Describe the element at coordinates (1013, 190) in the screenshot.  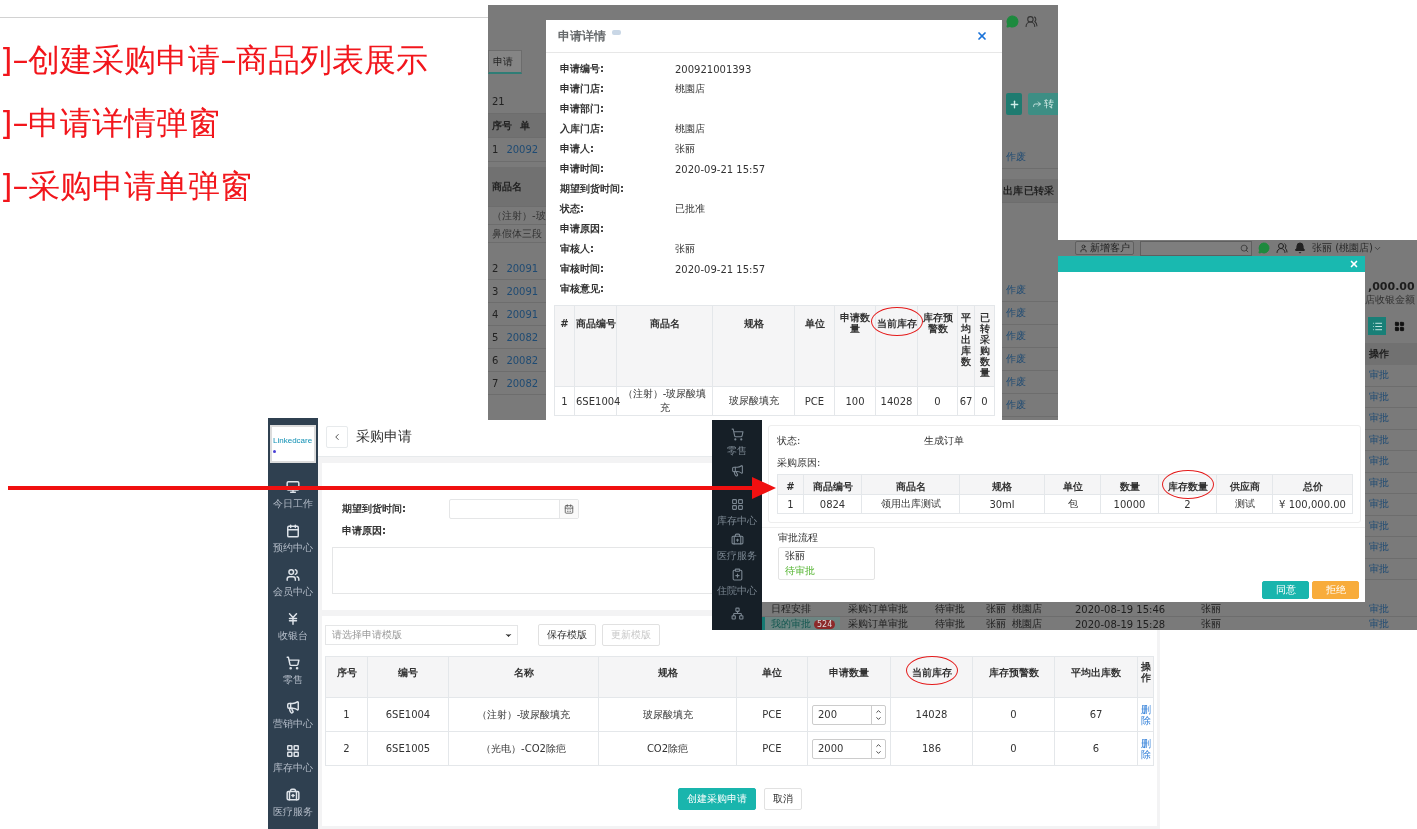
I see `column-header: 出库` at that location.